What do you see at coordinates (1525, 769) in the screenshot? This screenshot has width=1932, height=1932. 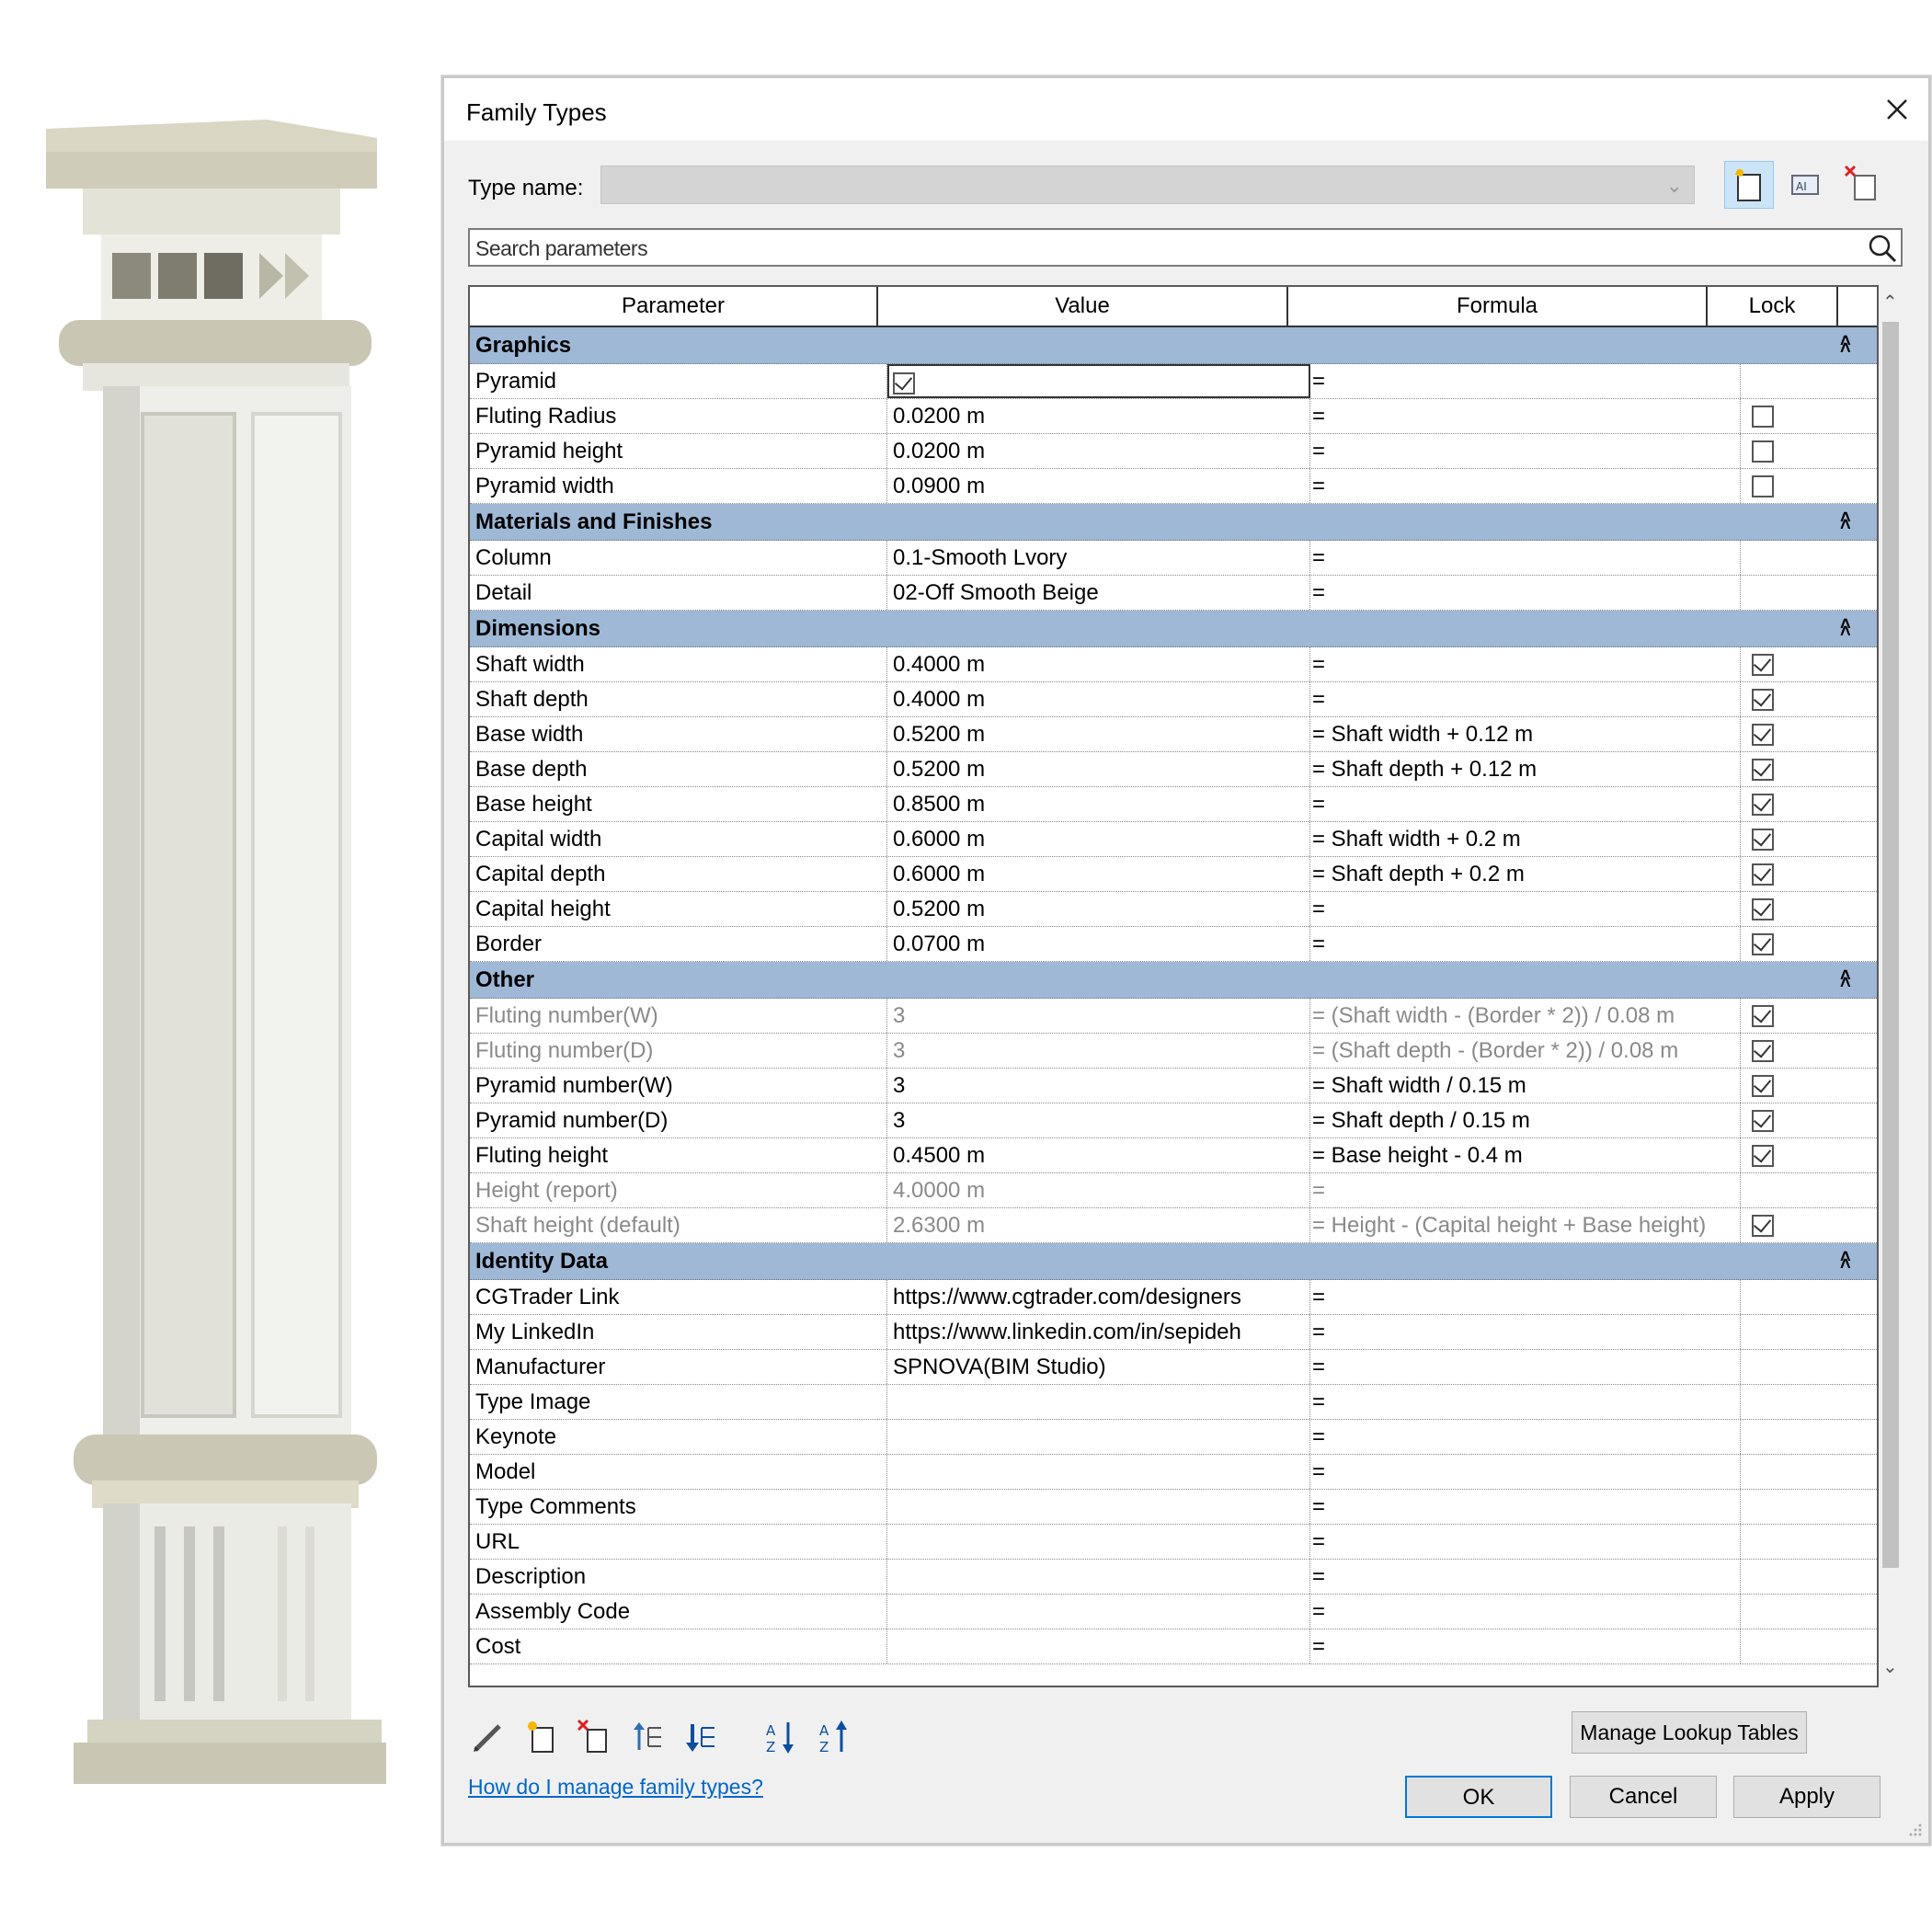 I see `parameter-formula: = Shaft depth + 0.12 m` at bounding box center [1525, 769].